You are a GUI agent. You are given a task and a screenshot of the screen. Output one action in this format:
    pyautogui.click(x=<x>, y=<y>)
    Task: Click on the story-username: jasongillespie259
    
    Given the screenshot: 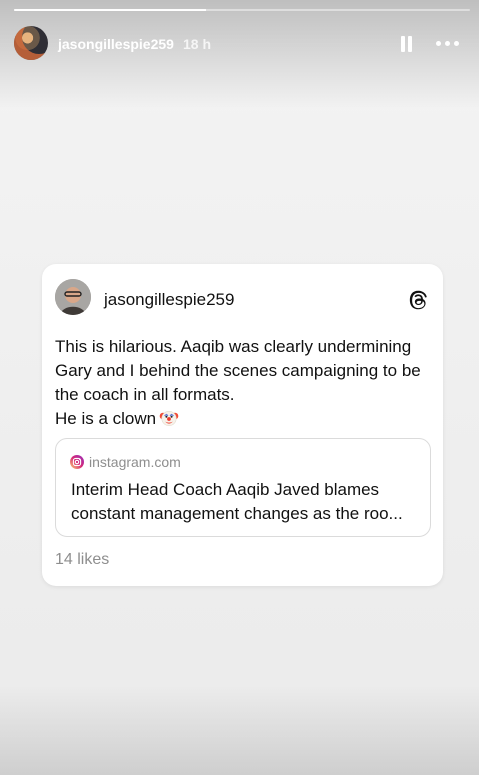 What is the action you would take?
    pyautogui.click(x=116, y=44)
    